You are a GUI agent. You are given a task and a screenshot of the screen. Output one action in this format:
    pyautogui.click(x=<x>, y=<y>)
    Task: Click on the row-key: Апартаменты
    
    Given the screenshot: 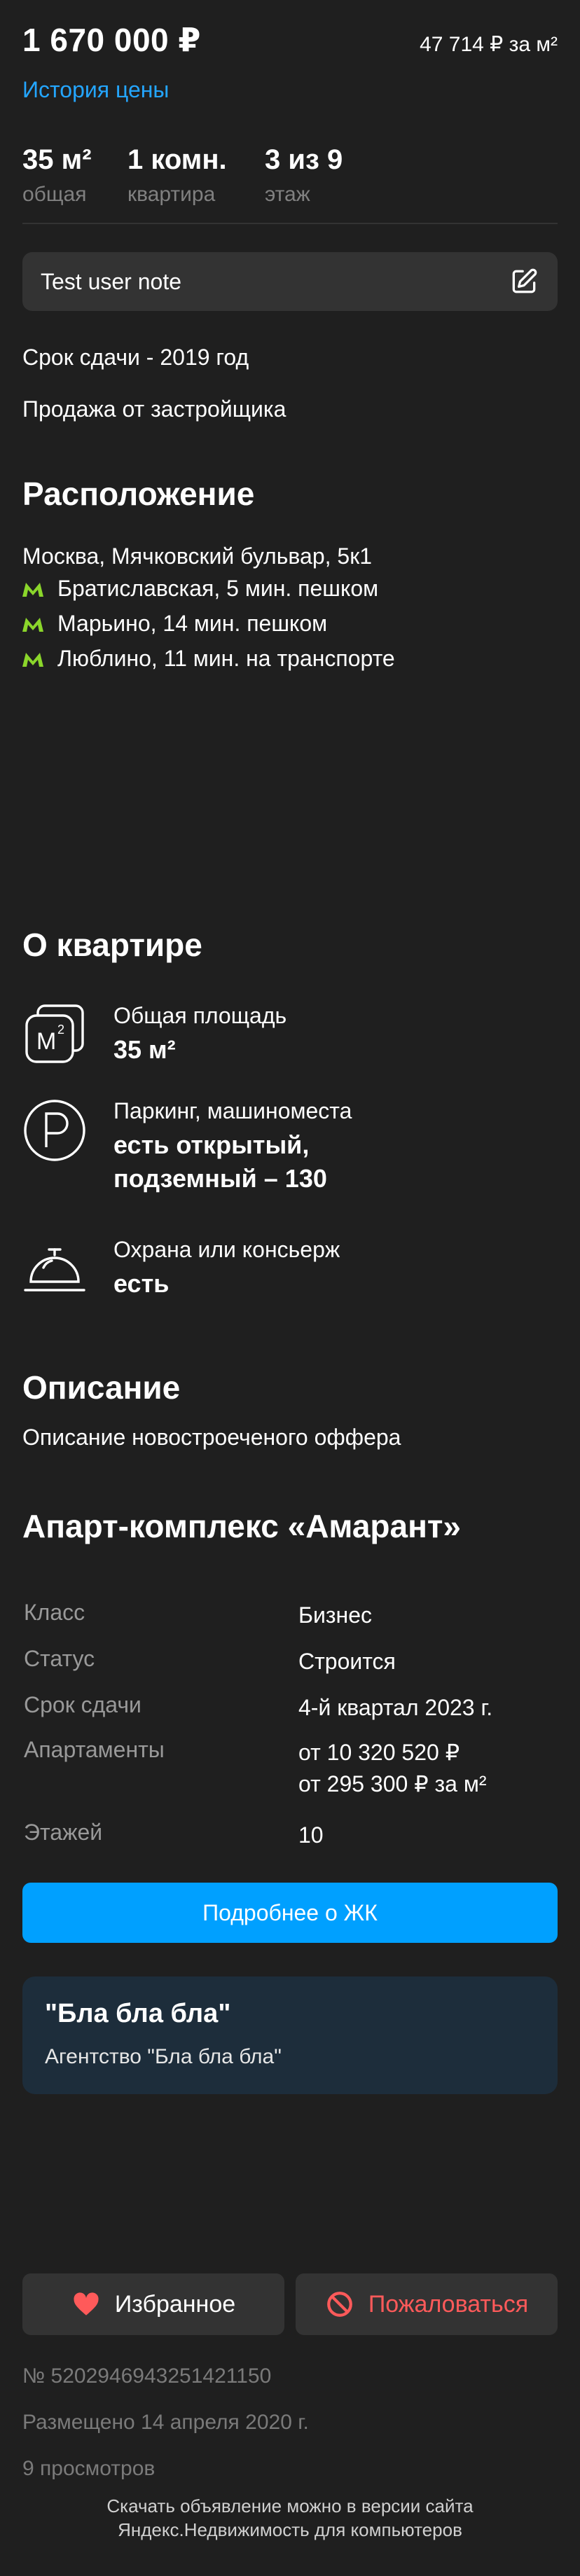 What is the action you would take?
    pyautogui.click(x=94, y=1750)
    